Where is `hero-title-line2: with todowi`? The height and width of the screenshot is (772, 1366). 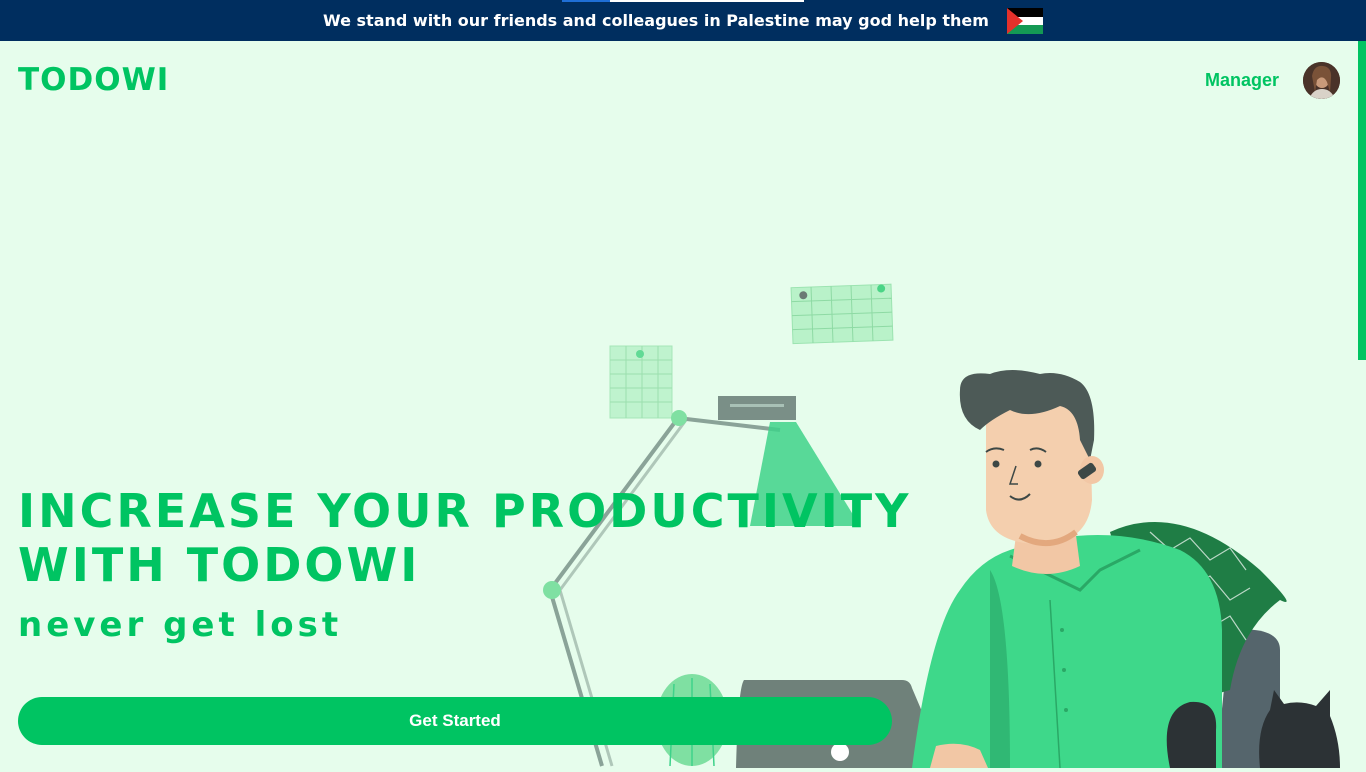
hero-title-line2: with todowi is located at coordinates (219, 565).